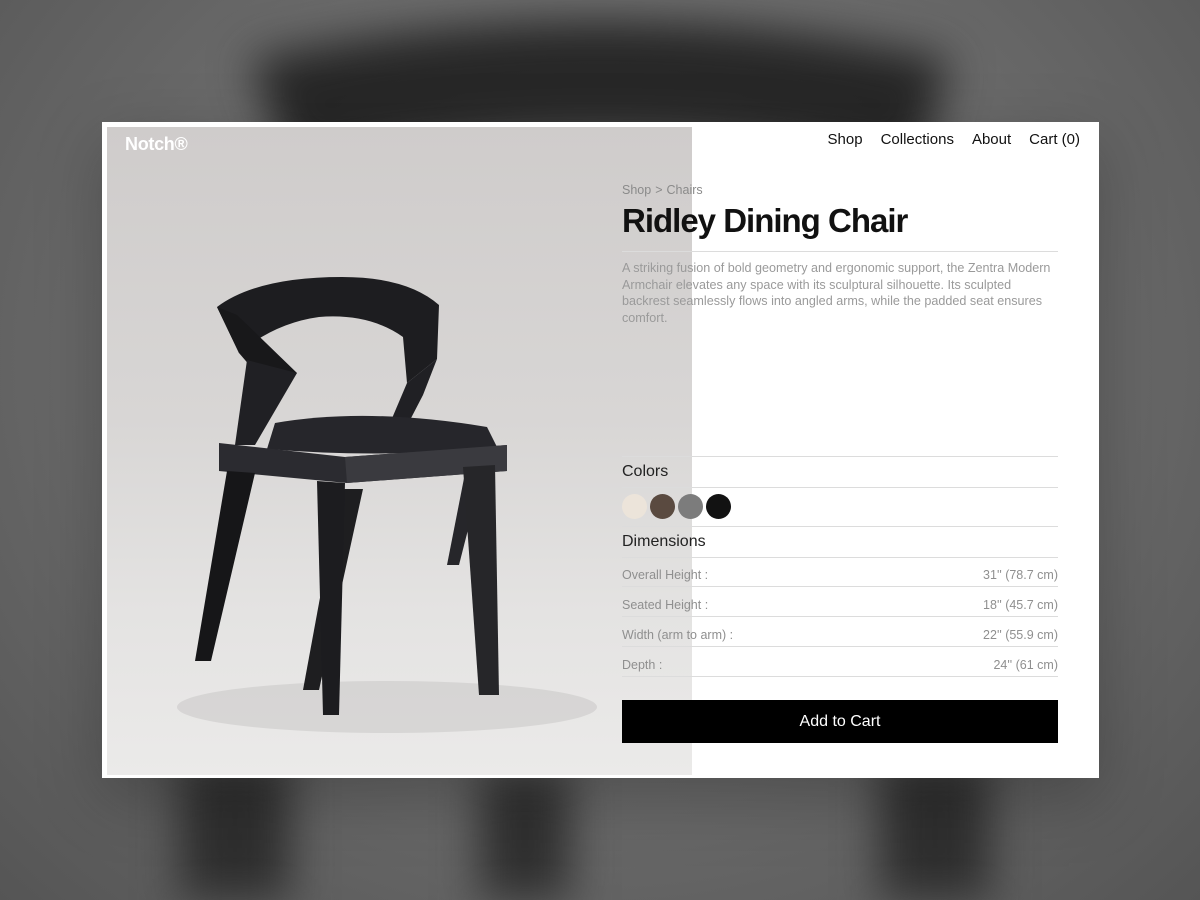 This screenshot has width=1200, height=900. I want to click on dimension-value: 18'' (45.7 cm), so click(1020, 605).